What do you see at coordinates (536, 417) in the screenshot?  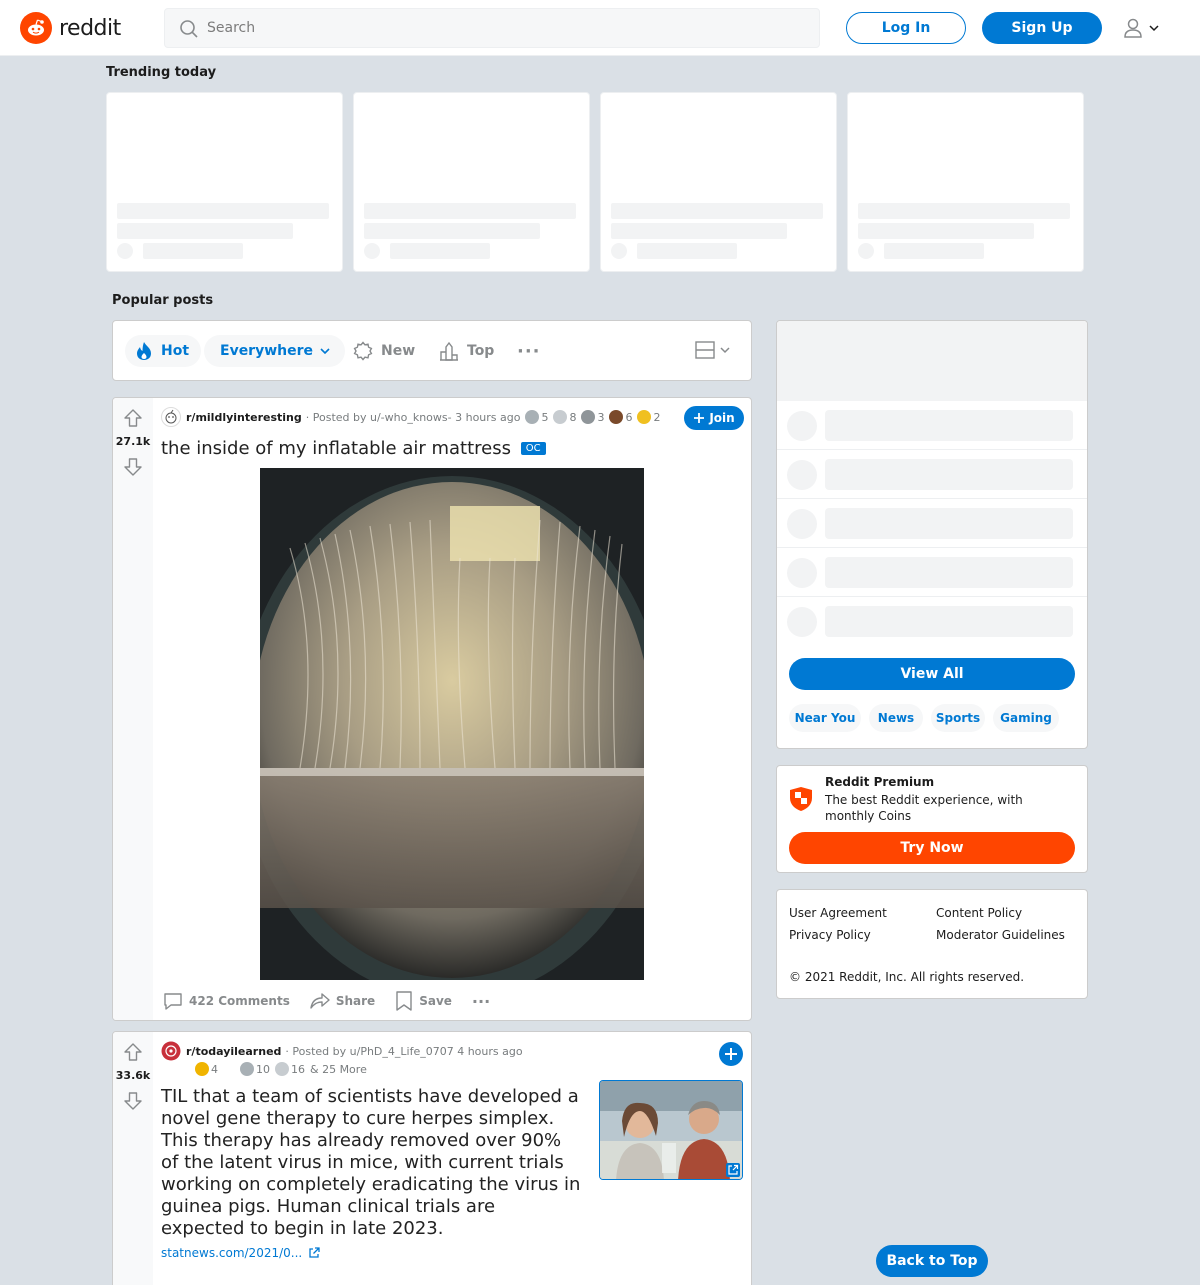 I see `award-silver: 5` at bounding box center [536, 417].